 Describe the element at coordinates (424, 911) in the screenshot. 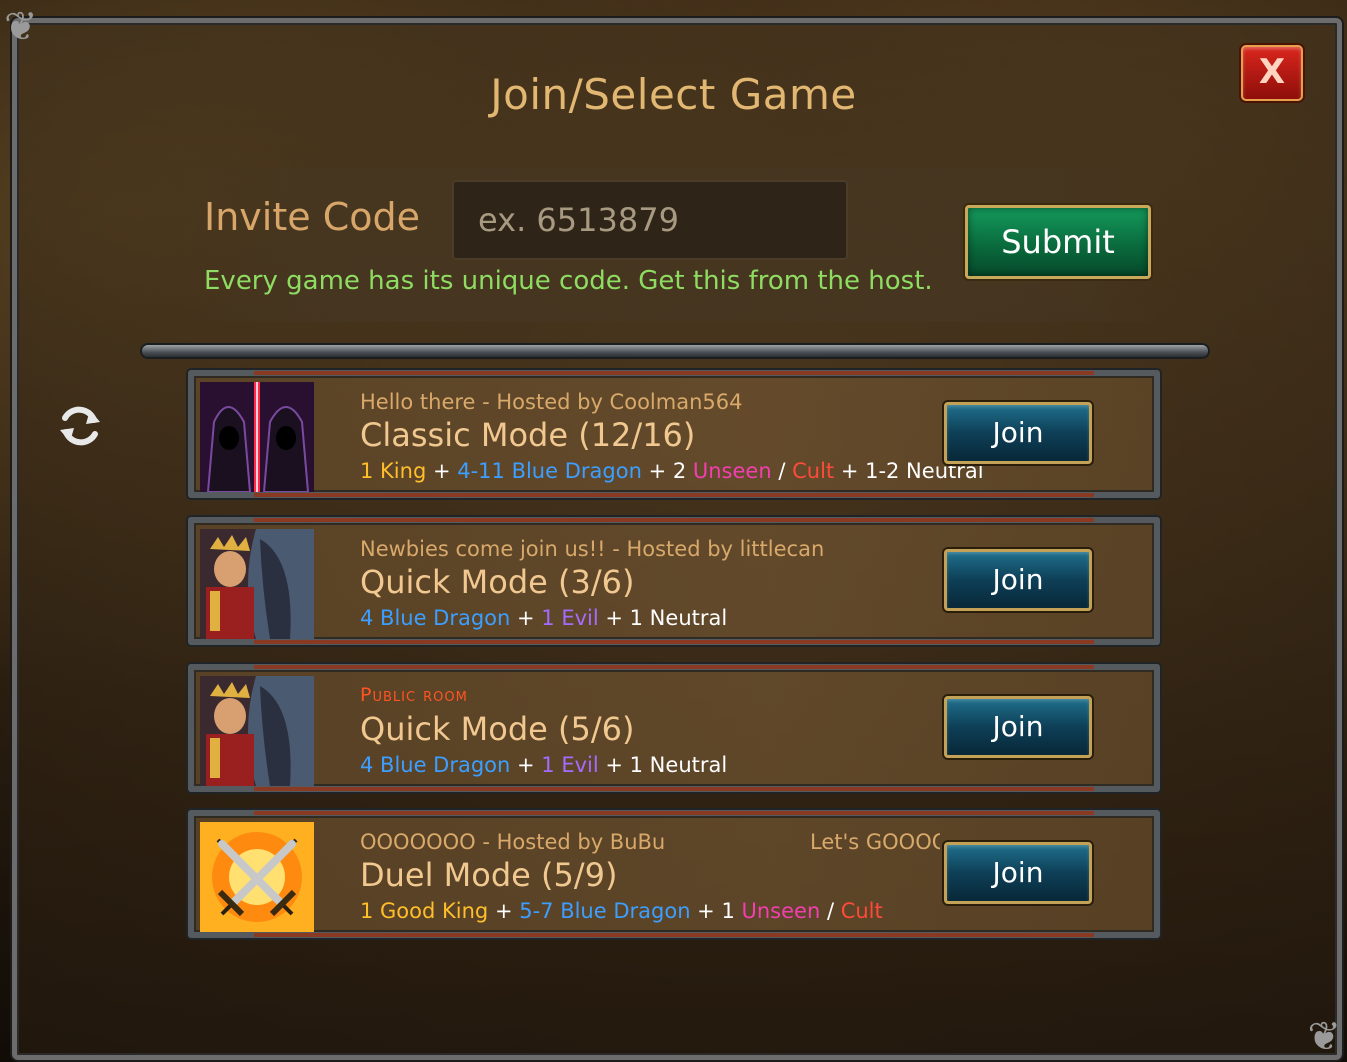

I see `role-segment: 1 Good King` at that location.